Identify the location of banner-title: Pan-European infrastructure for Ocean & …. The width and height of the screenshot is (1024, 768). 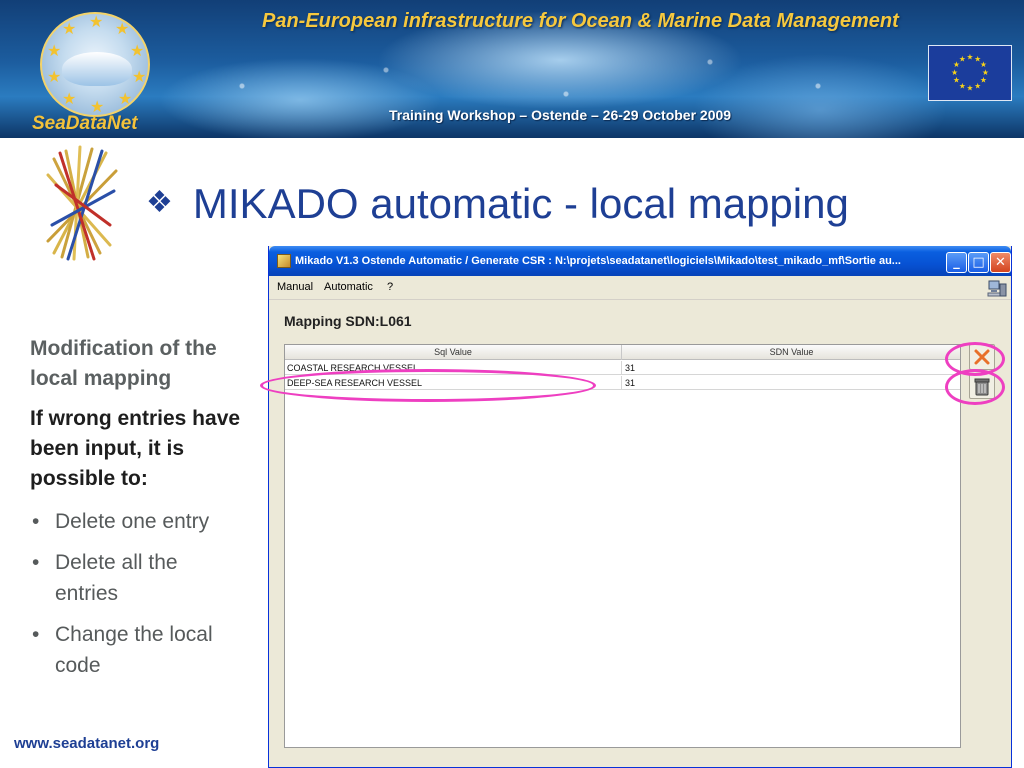
(580, 21).